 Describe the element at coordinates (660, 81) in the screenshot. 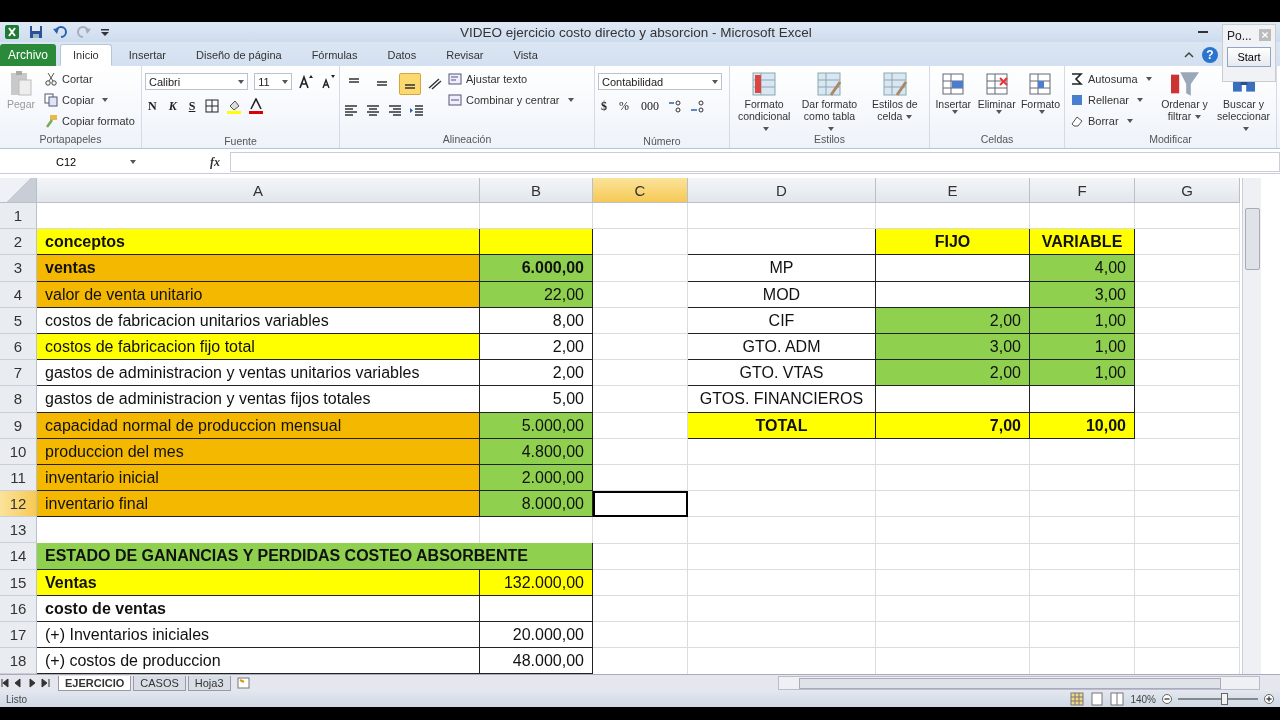

I see `number-format-field: Contabilidad` at that location.